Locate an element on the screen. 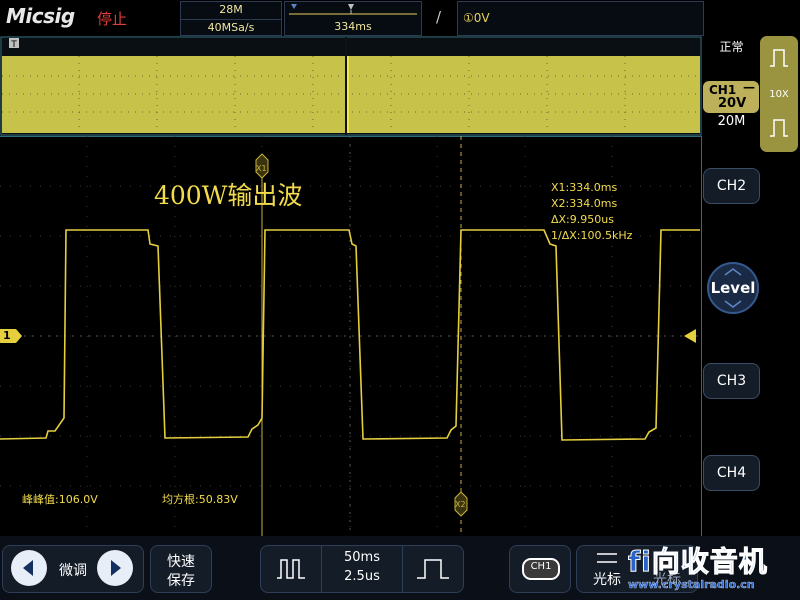  edge-rising-icon is located at coordinates (779, 58).